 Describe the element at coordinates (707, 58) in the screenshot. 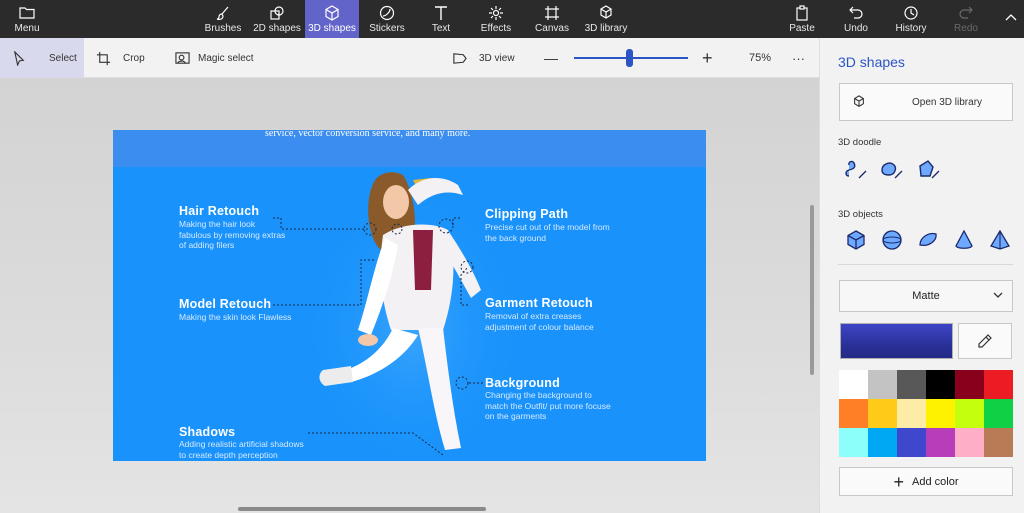

I see `zoom-in-button: +` at that location.